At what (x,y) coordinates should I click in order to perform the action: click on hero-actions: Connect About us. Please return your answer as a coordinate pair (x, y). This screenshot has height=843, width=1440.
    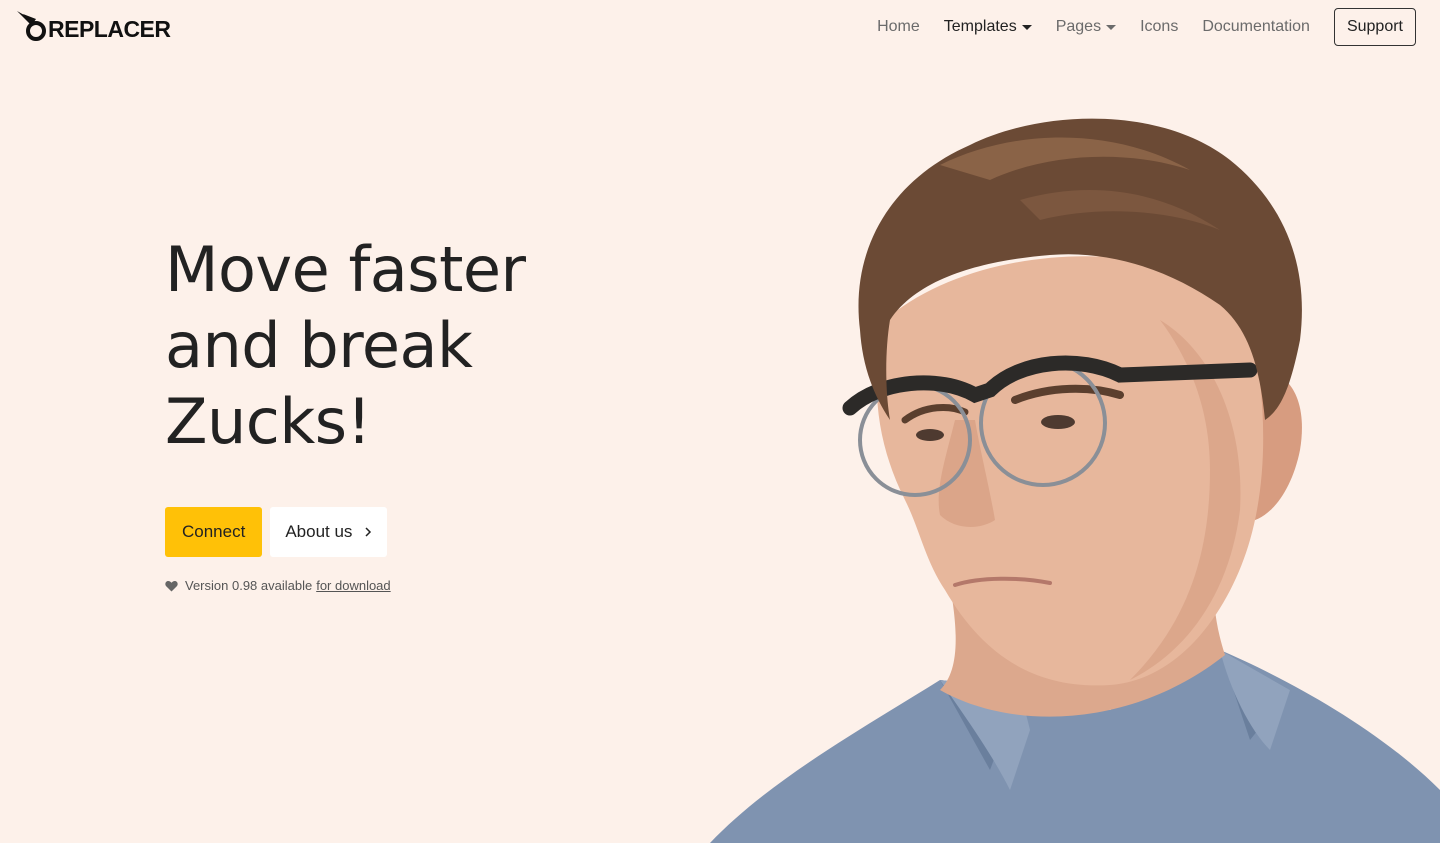
    Looking at the image, I should click on (276, 532).